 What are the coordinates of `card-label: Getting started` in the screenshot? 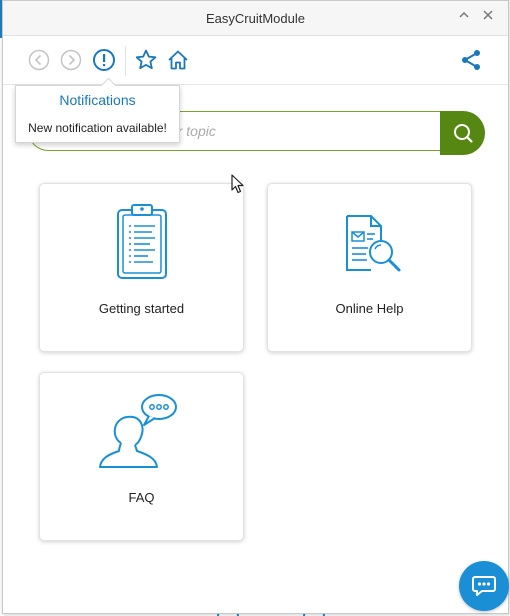 It's located at (141, 308).